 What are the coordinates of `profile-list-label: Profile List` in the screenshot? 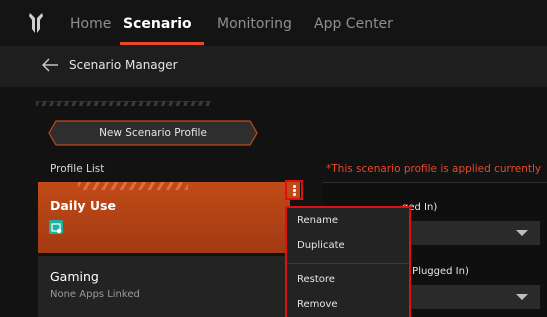 It's located at (77, 169).